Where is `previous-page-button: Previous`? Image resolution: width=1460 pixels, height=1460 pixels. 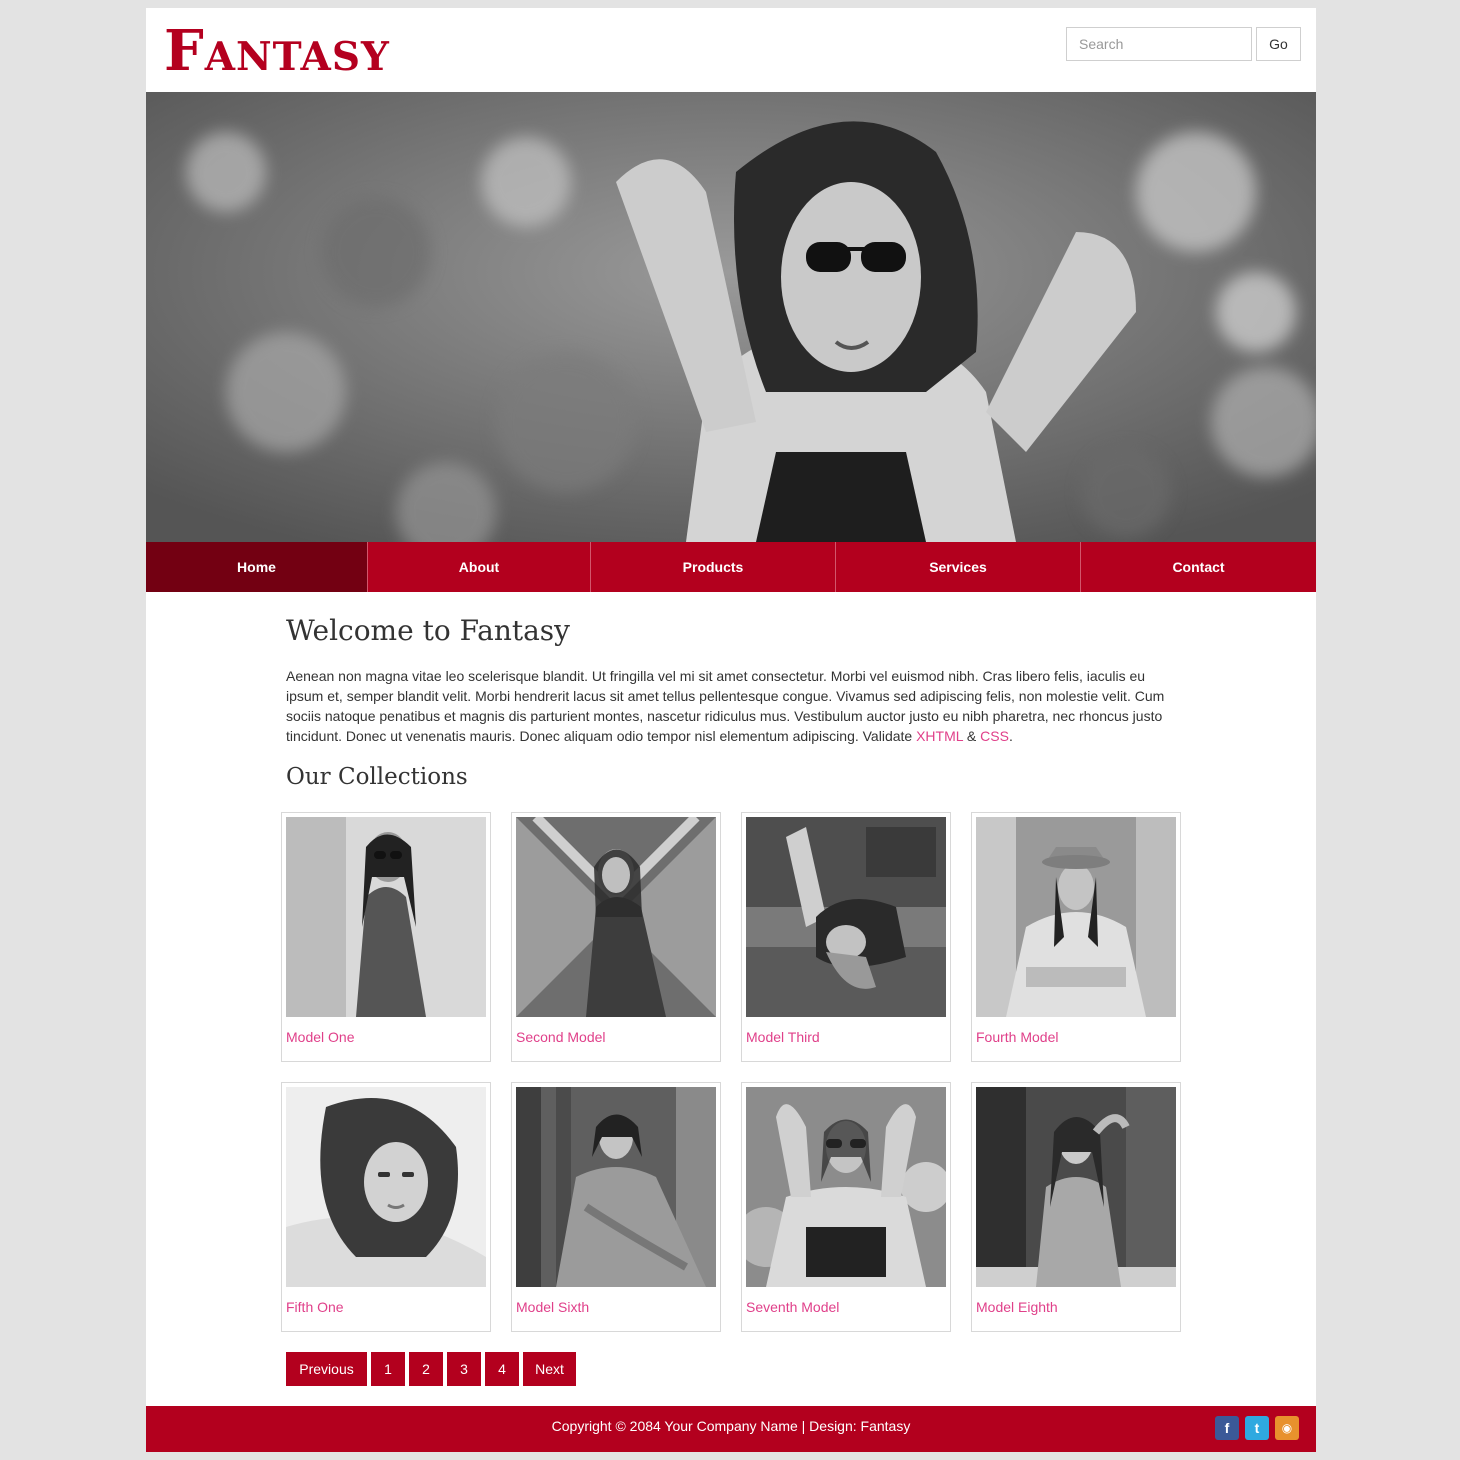 previous-page-button: Previous is located at coordinates (326, 1369).